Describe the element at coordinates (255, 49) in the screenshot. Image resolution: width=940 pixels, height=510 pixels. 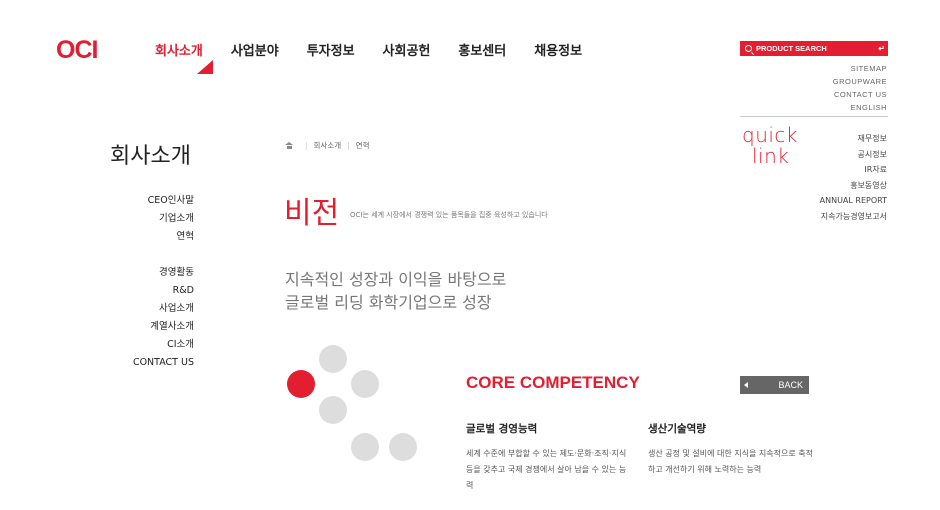
I see `nav-business: 사업분야` at that location.